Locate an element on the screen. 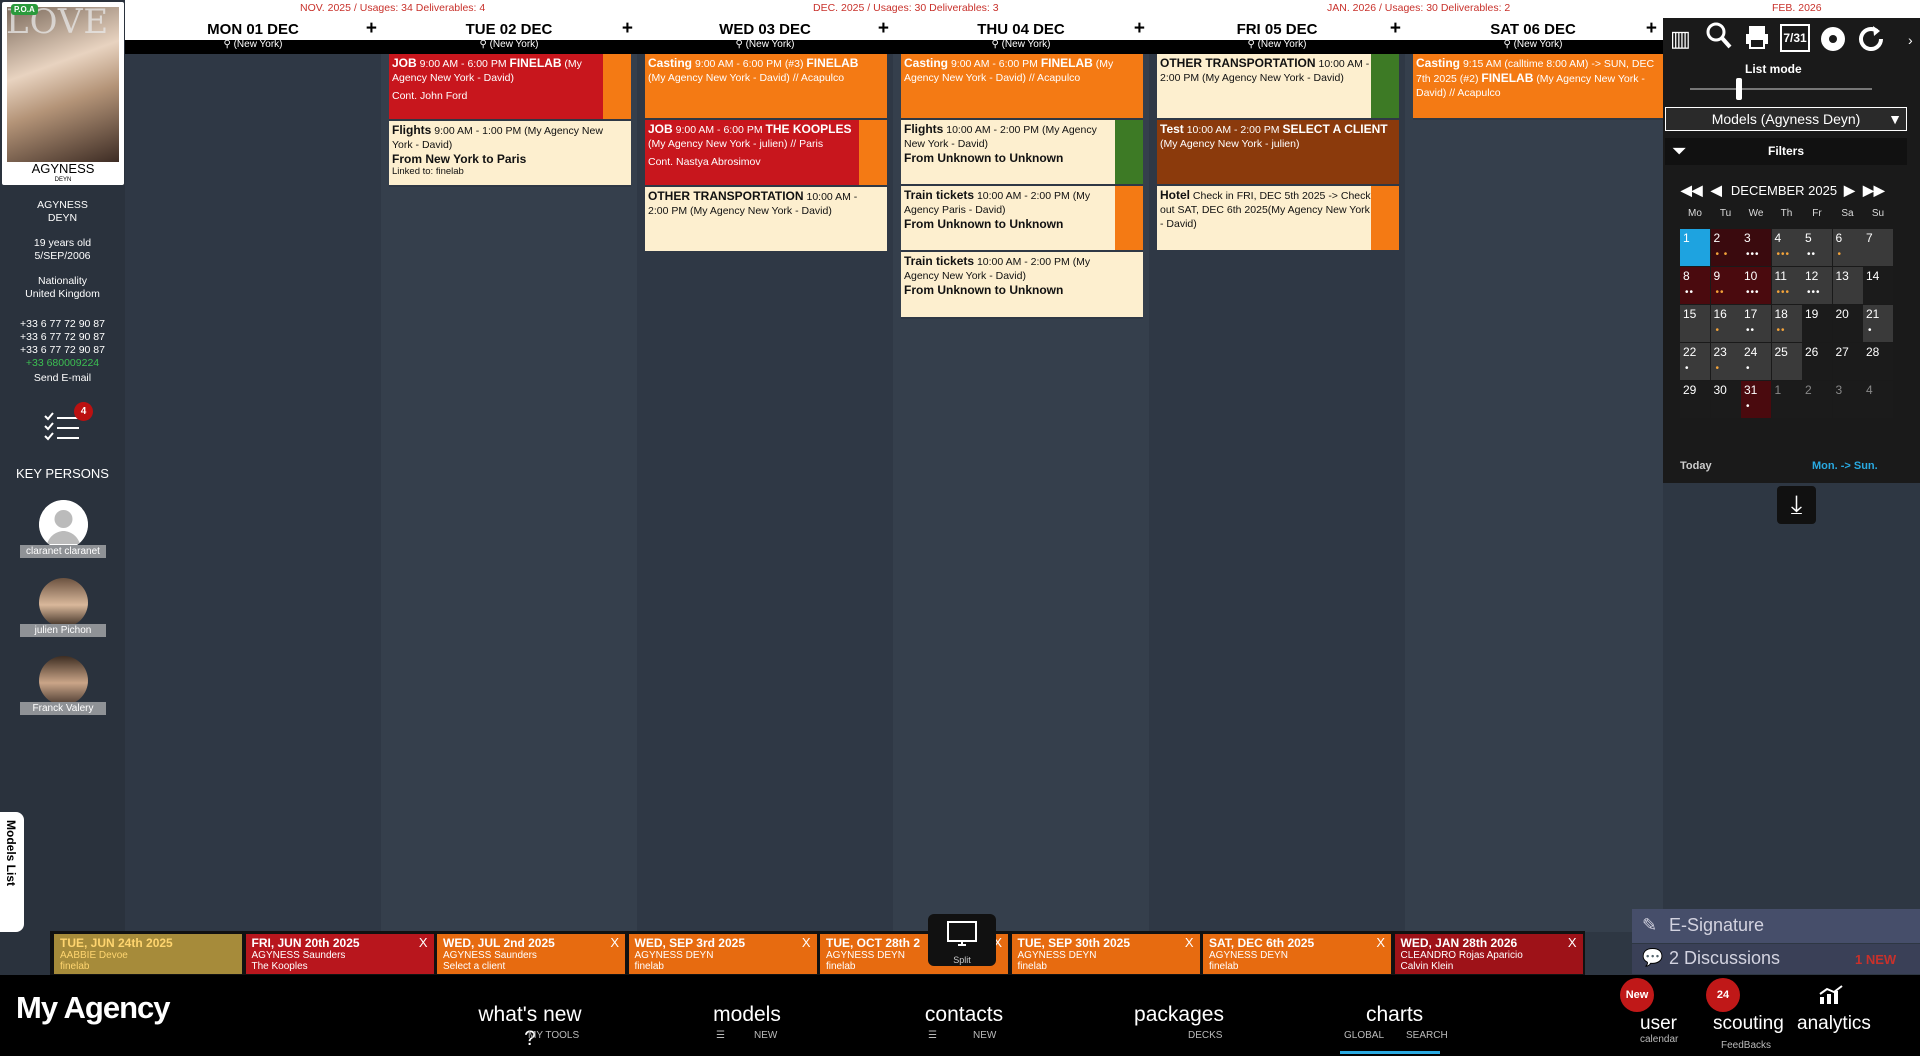  calendar-day: 21 • is located at coordinates (1878, 323).